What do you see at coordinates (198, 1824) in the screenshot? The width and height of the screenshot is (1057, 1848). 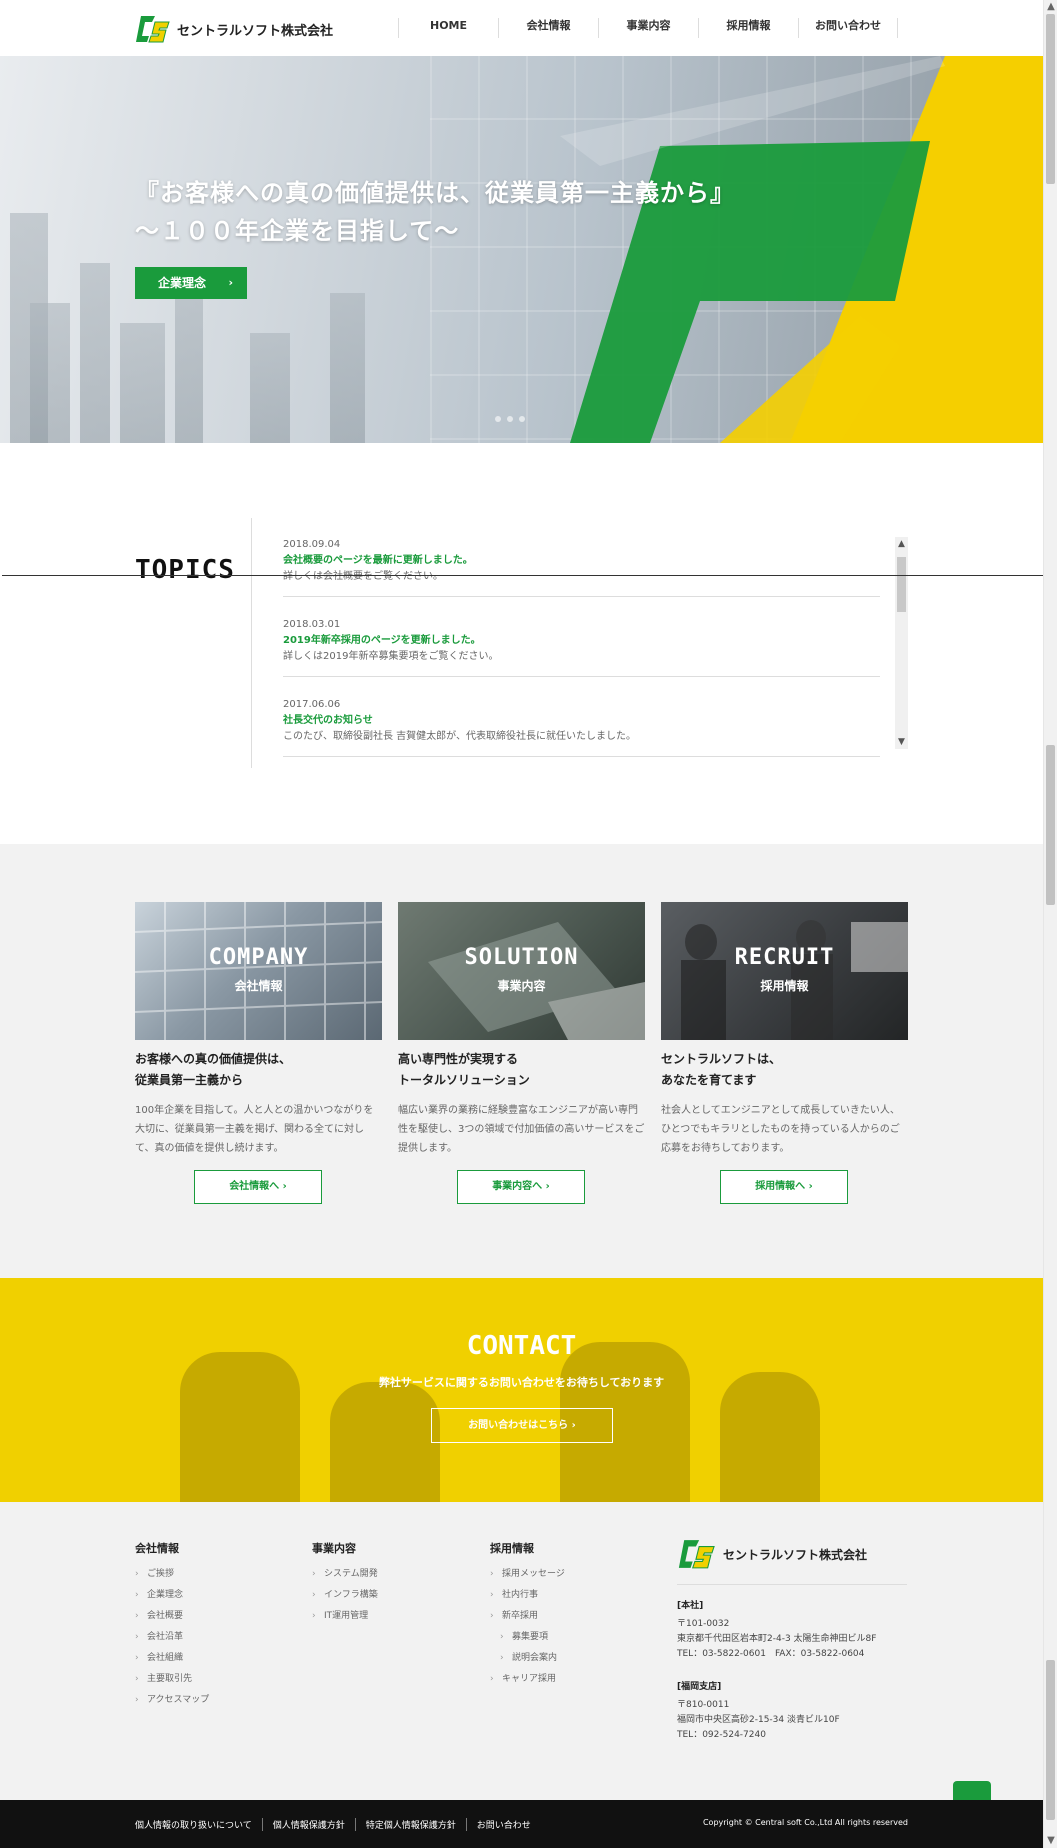 I see `privacy-handling-link: 個人情報の取り扱いについて` at bounding box center [198, 1824].